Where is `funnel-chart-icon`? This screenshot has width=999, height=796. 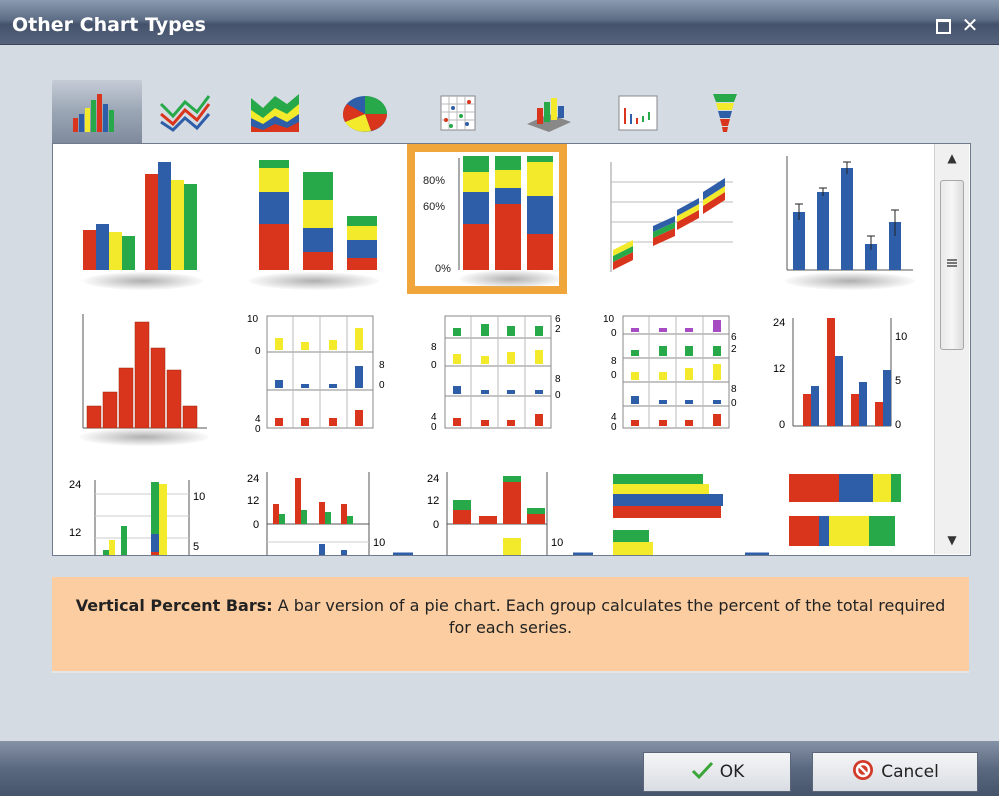
funnel-chart-icon is located at coordinates (725, 113).